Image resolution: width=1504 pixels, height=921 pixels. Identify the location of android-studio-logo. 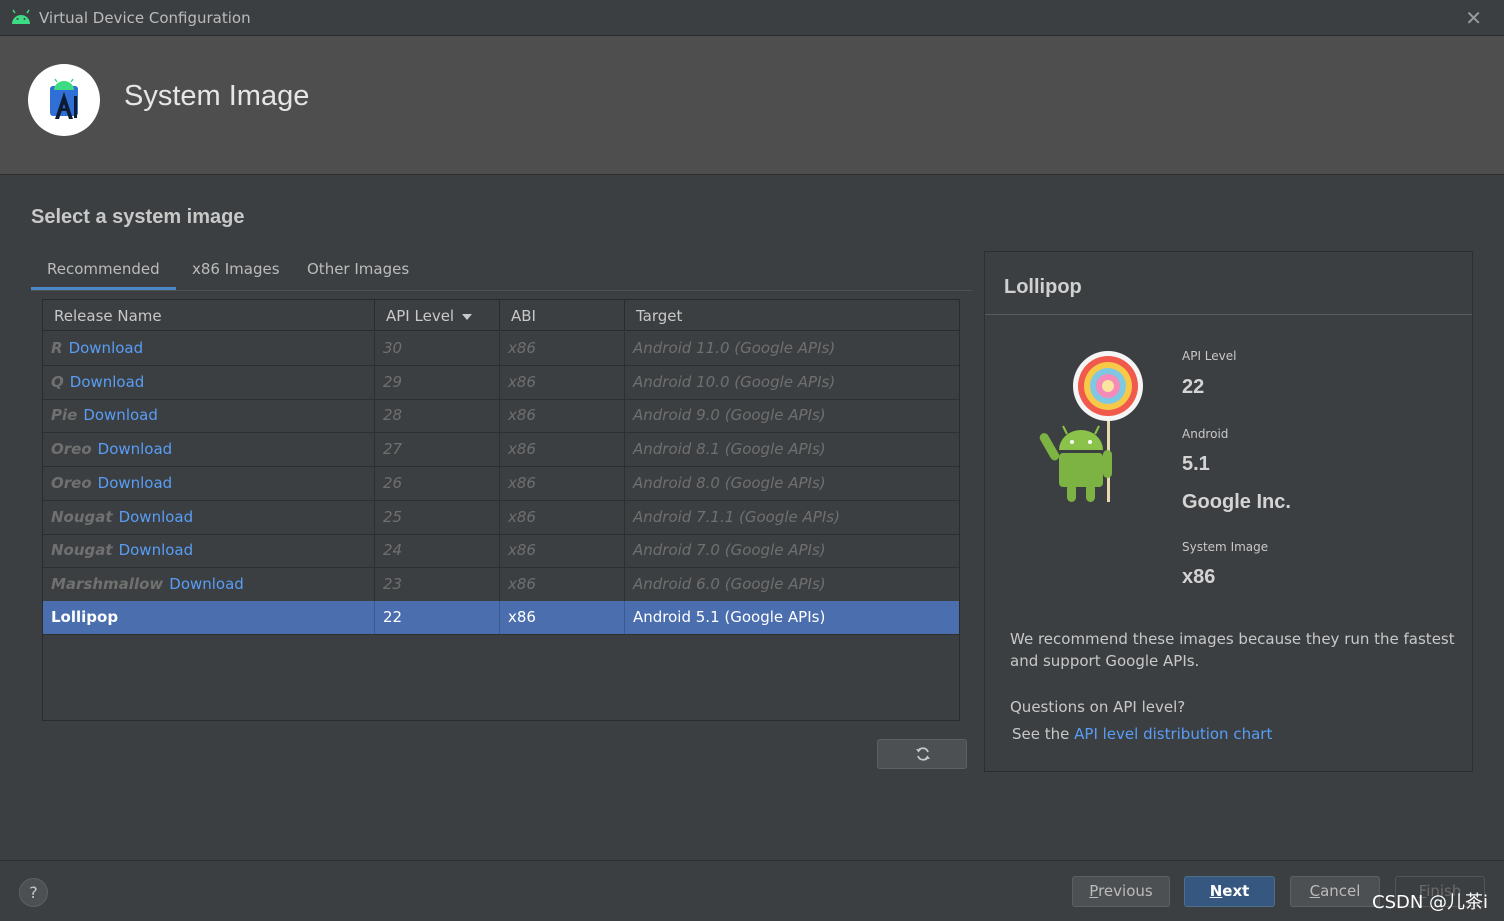
(64, 100).